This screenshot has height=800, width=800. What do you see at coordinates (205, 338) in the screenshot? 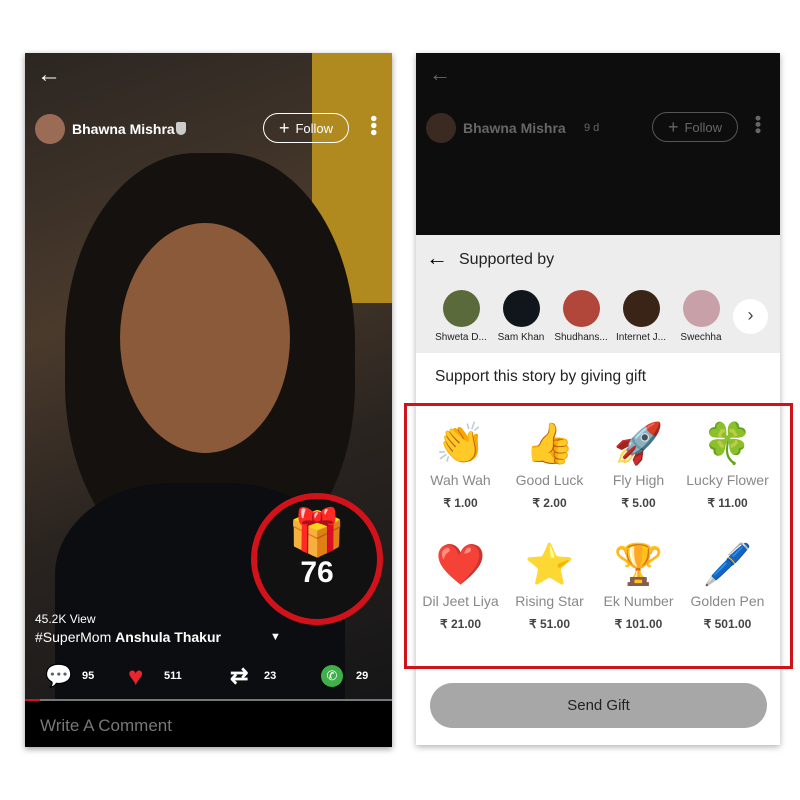
I see `video-face` at bounding box center [205, 338].